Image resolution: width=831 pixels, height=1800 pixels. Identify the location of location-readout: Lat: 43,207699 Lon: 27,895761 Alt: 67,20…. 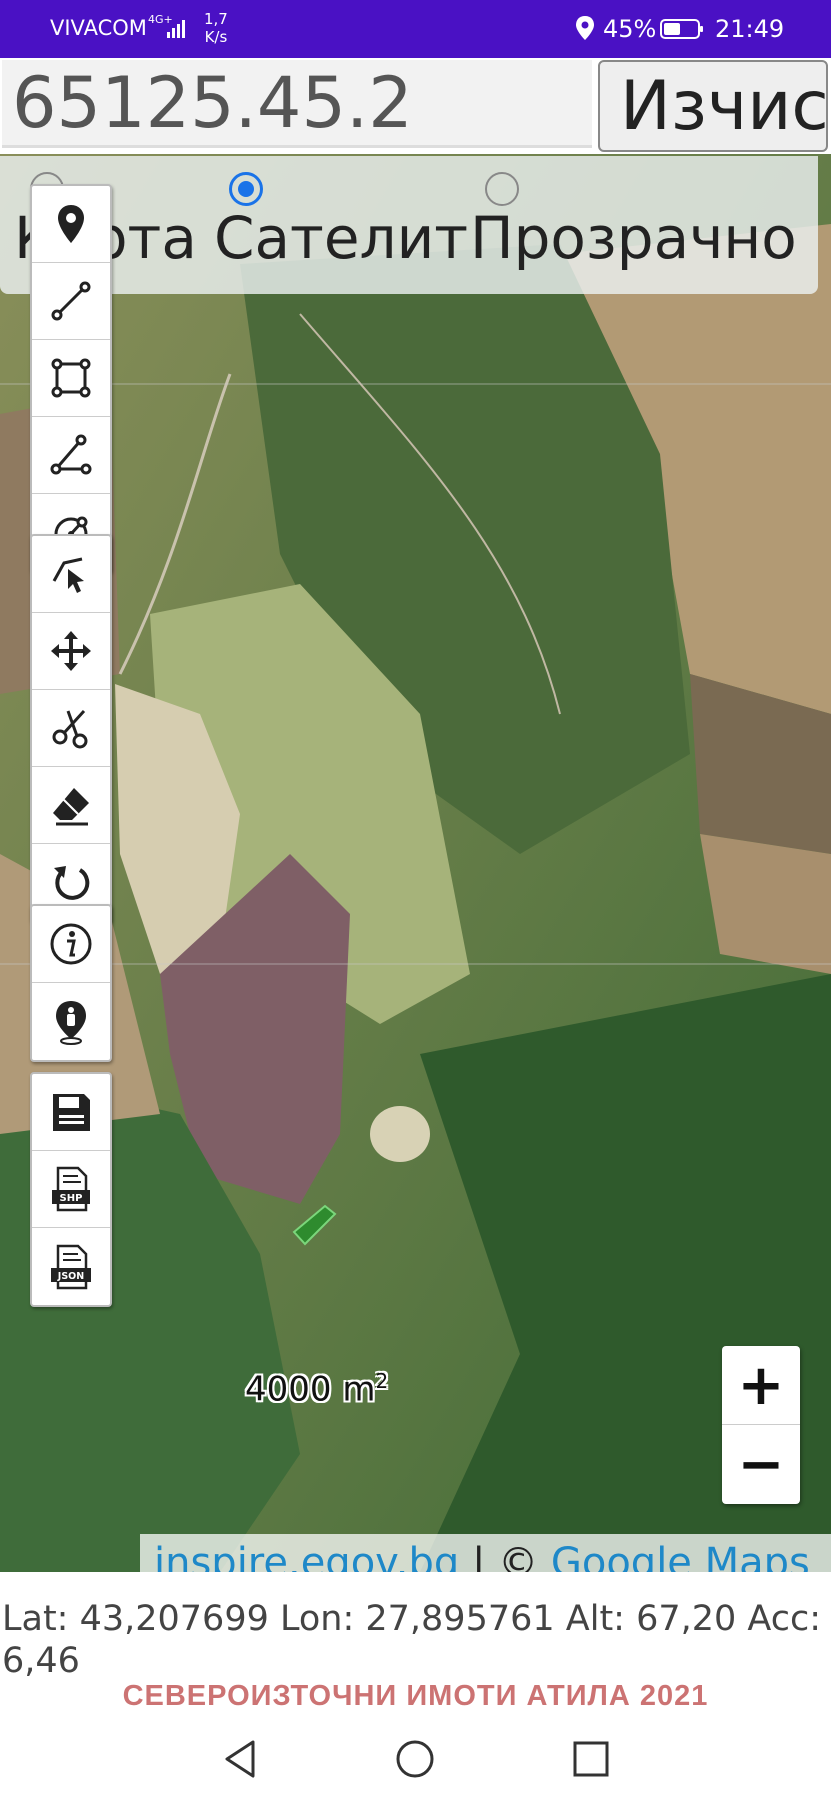
(415, 1632).